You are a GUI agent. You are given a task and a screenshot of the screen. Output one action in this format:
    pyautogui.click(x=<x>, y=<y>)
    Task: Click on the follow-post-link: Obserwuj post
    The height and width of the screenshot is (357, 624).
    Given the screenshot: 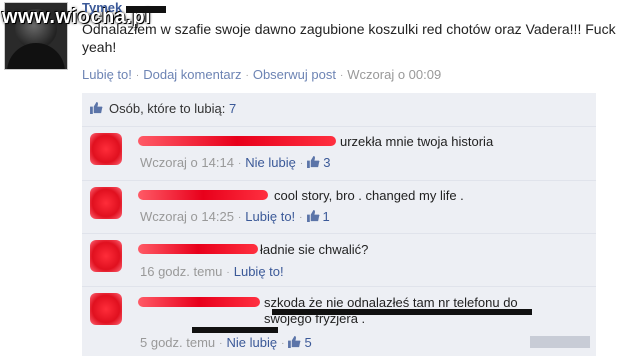 What is the action you would take?
    pyautogui.click(x=294, y=74)
    